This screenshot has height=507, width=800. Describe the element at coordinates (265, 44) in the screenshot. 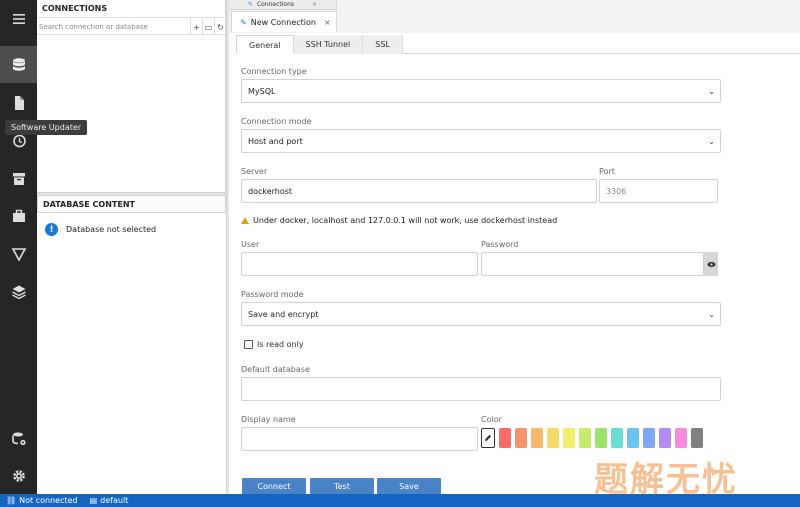

I see `tab-general: General` at that location.